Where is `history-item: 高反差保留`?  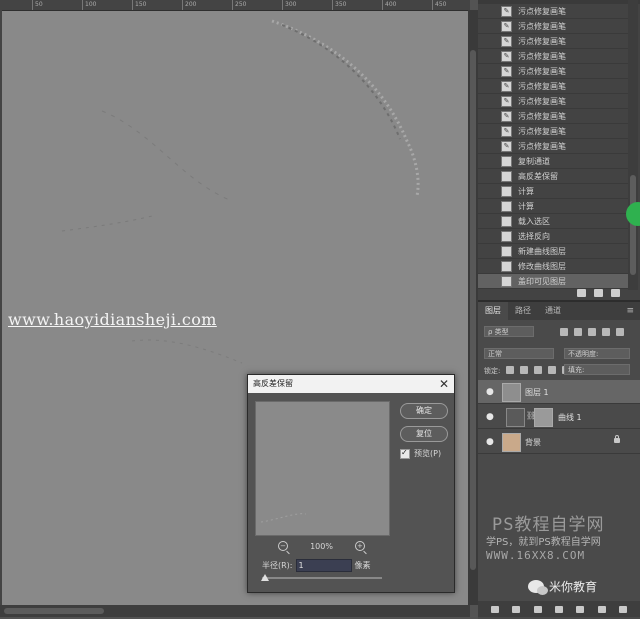 history-item: 高反差保留 is located at coordinates (553, 176).